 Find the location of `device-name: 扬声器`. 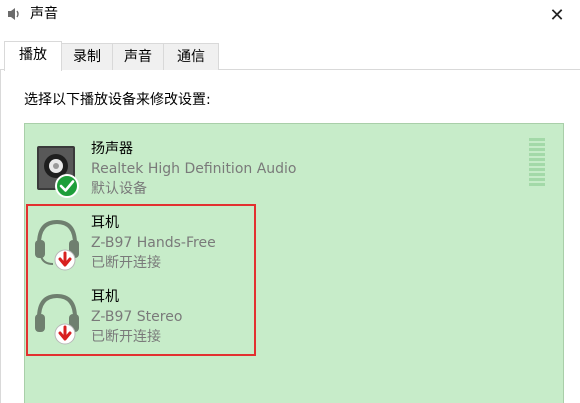

device-name: 扬声器 is located at coordinates (112, 149).